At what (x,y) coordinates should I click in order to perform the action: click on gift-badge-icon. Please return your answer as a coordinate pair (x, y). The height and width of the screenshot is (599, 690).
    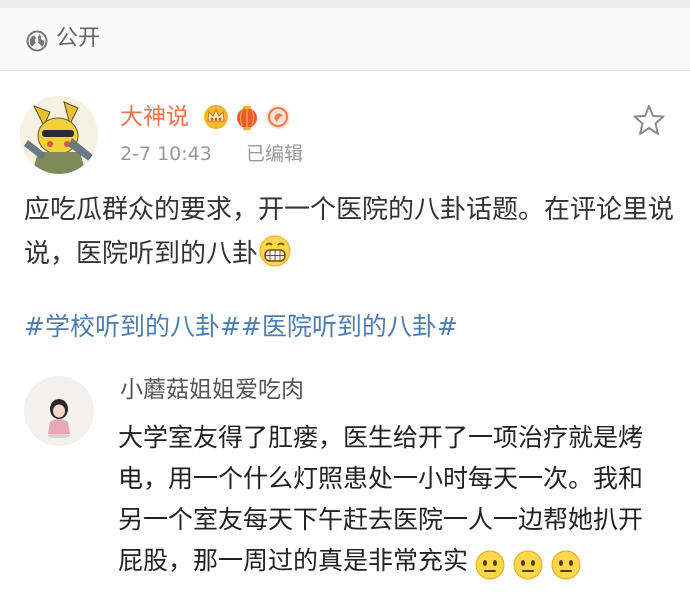
    Looking at the image, I should click on (278, 117).